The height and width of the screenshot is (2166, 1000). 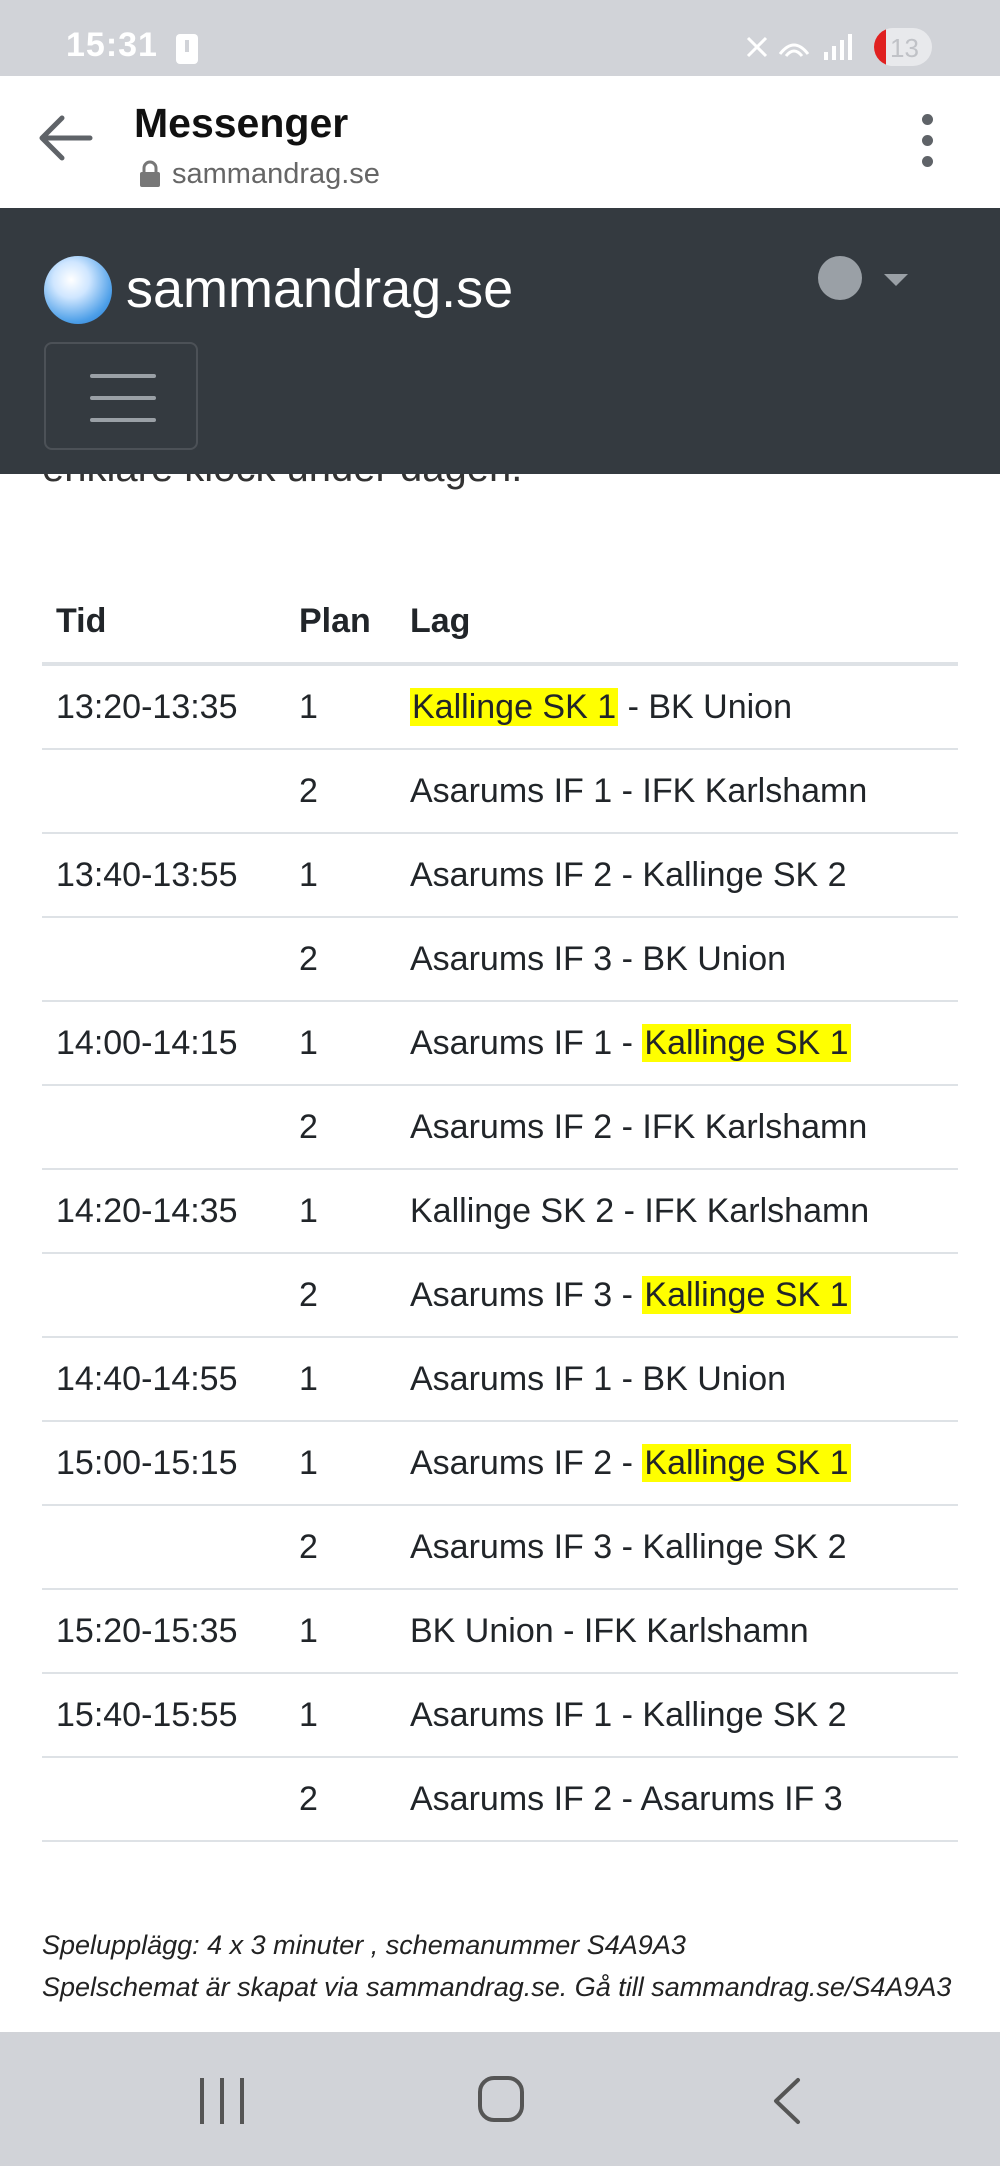 I want to click on home-icon, so click(x=501, y=2099).